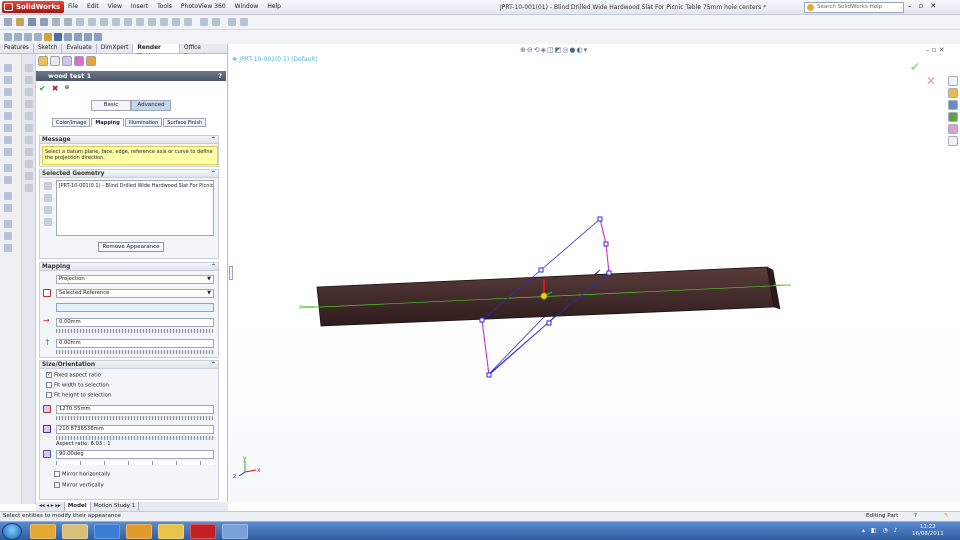  Describe the element at coordinates (235, 531) in the screenshot. I see `taskbar-word-icon` at that location.